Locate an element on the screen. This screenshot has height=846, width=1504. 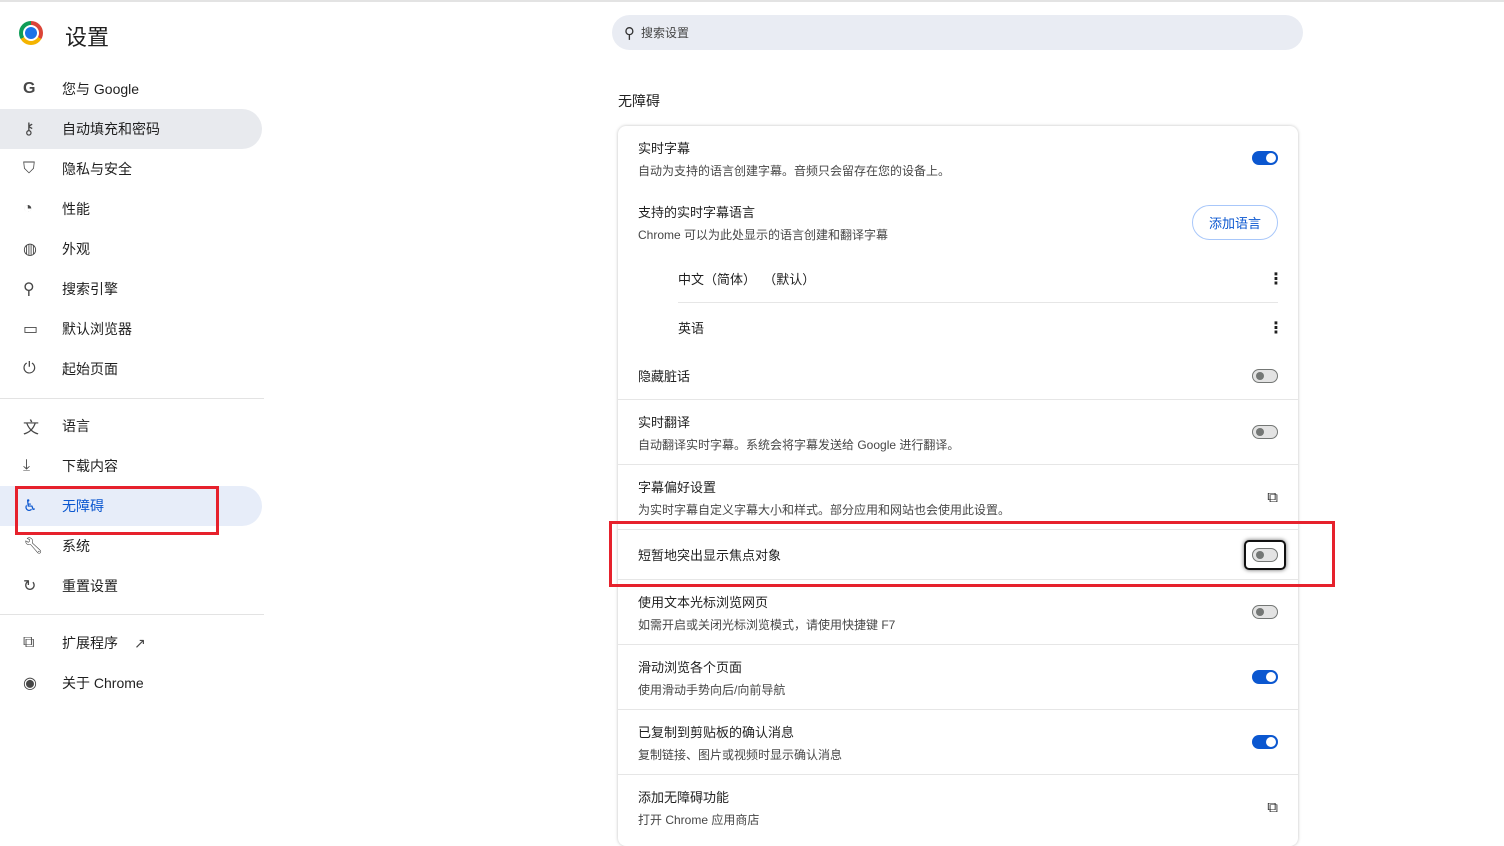
power-icon: ⏻ is located at coordinates (29, 368).